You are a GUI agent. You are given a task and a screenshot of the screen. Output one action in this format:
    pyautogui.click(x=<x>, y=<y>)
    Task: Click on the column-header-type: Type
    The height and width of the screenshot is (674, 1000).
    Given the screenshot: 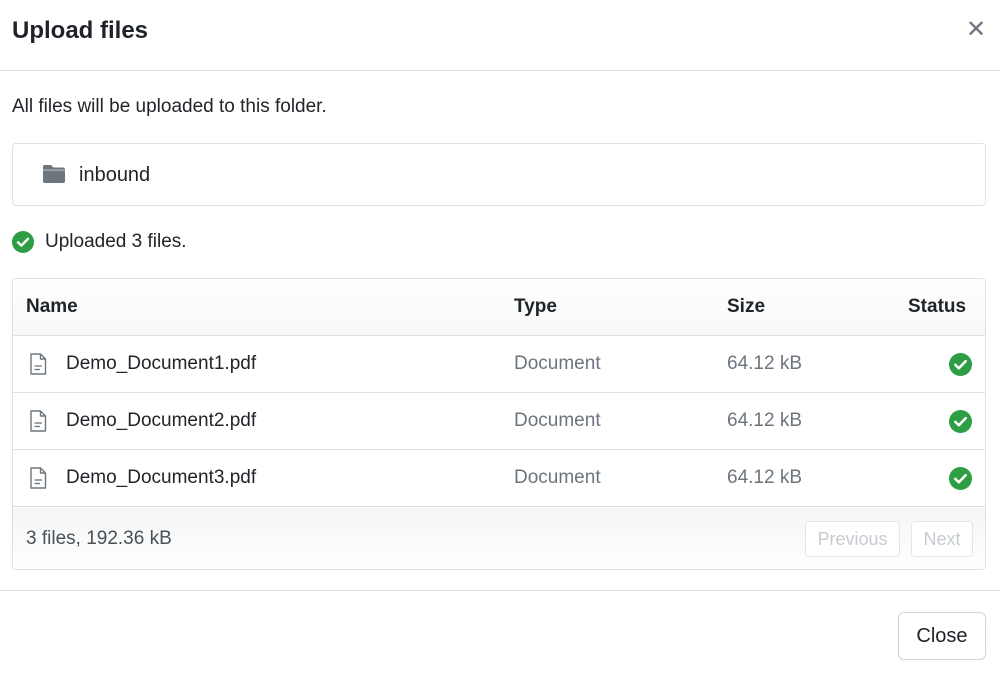 What is the action you would take?
    pyautogui.click(x=535, y=307)
    